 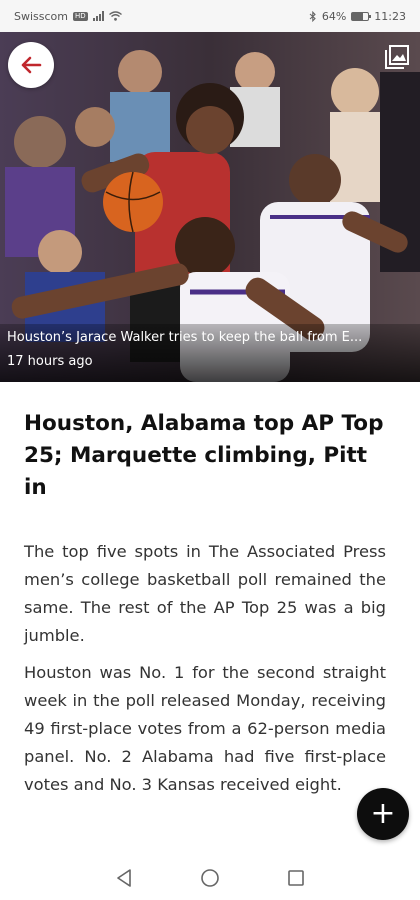 I want to click on status-bar: Swisscom HD 64% 11:23, so click(x=210, y=16).